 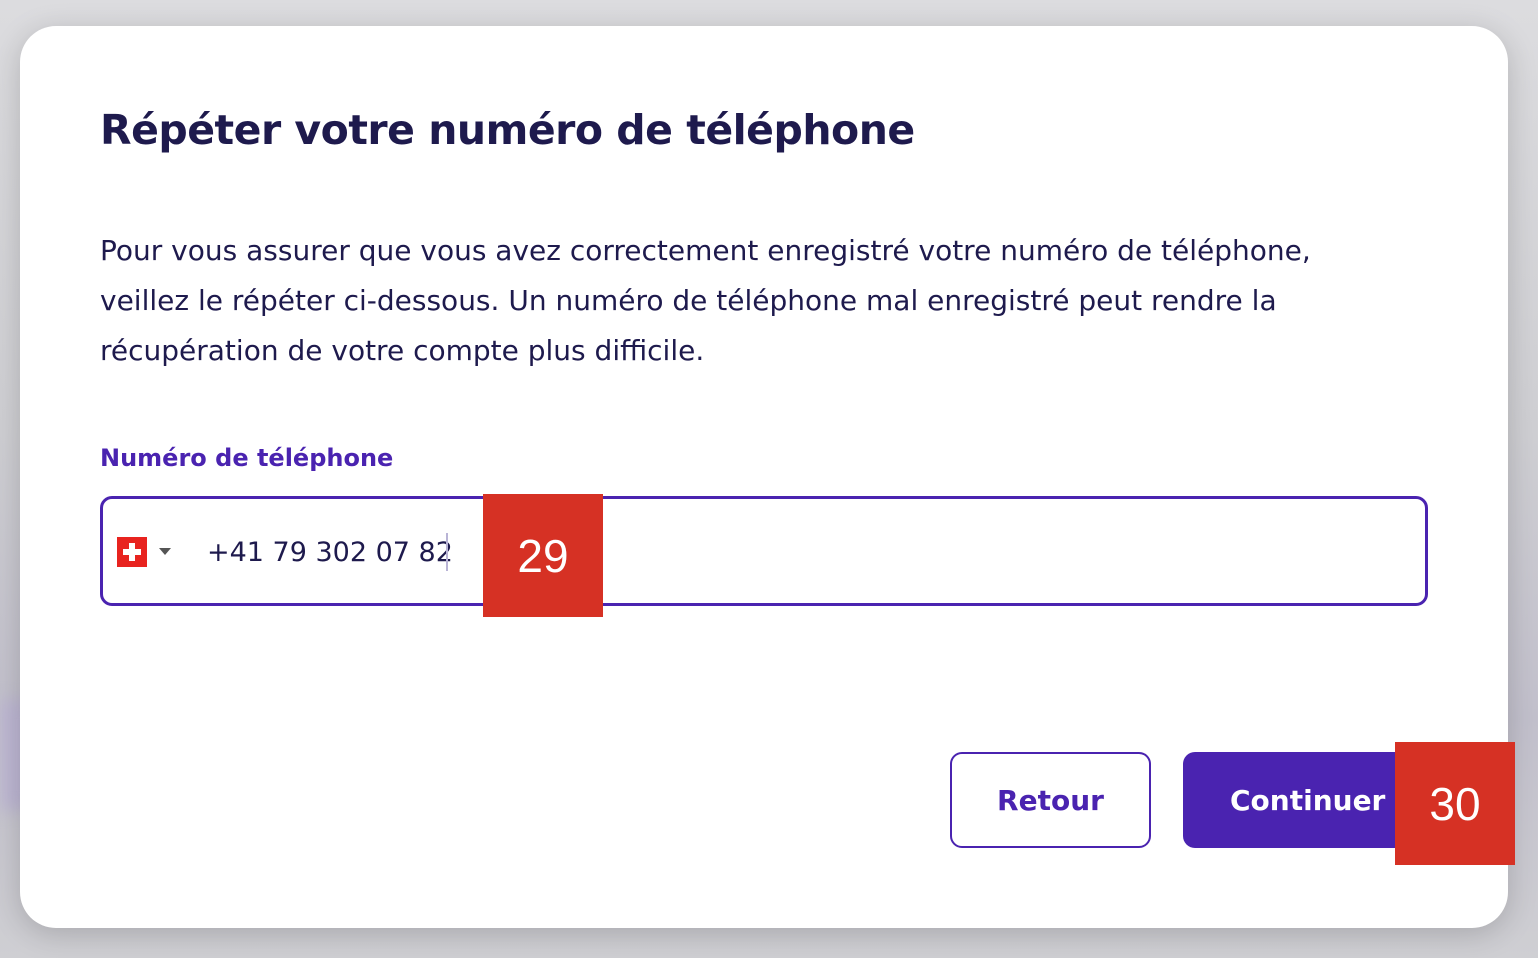 I want to click on phone-field-label: Numéro de téléphone, so click(x=247, y=458).